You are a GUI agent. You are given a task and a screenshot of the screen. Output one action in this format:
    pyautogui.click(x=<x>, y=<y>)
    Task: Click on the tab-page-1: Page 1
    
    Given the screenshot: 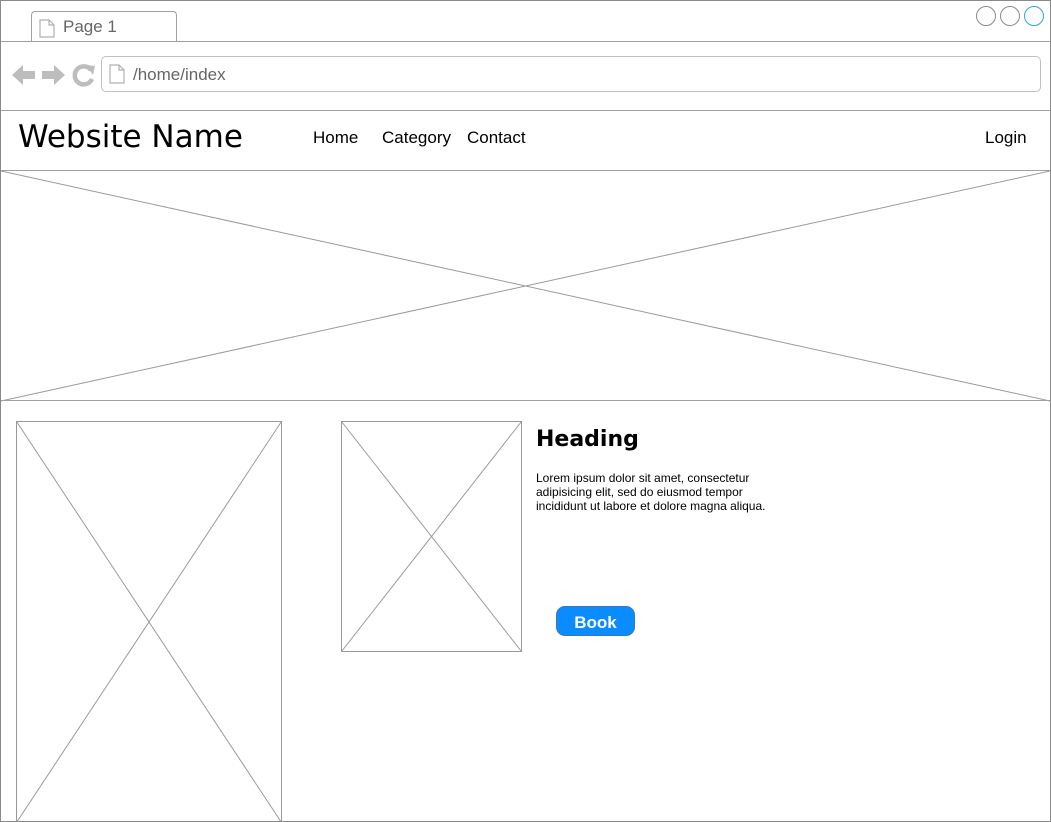 What is the action you would take?
    pyautogui.click(x=104, y=26)
    